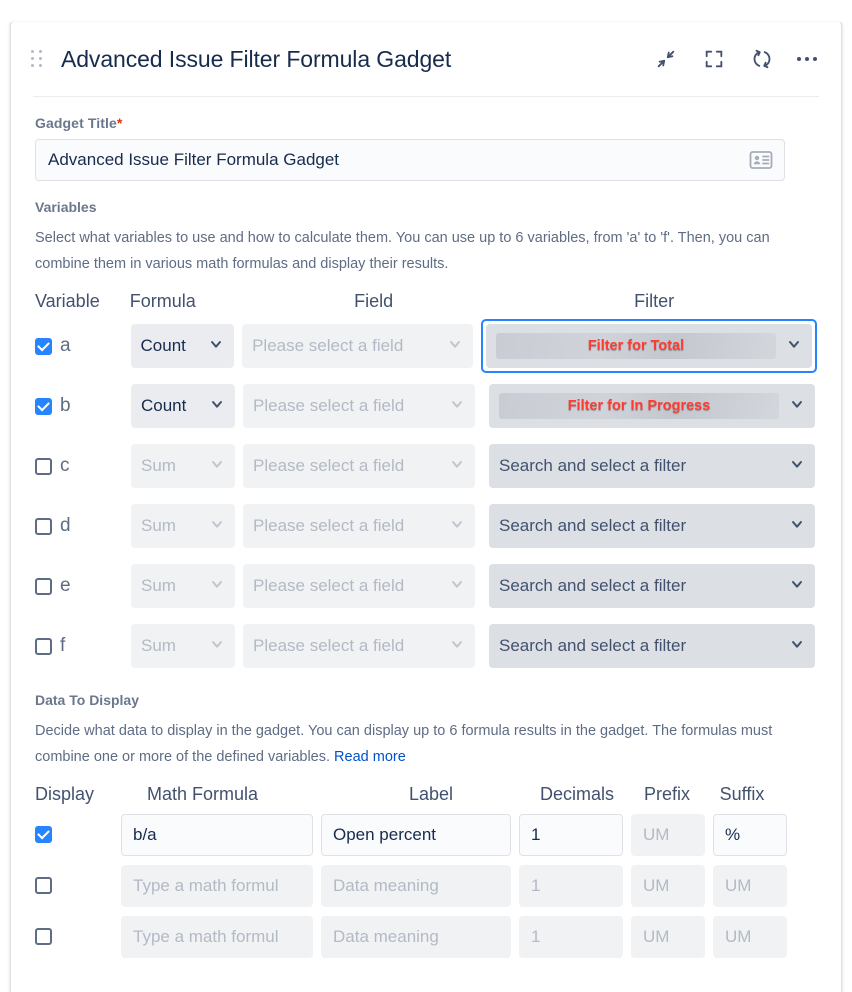 The width and height of the screenshot is (852, 992). What do you see at coordinates (83, 466) in the screenshot?
I see `variable-checkbox-cell-c: c` at bounding box center [83, 466].